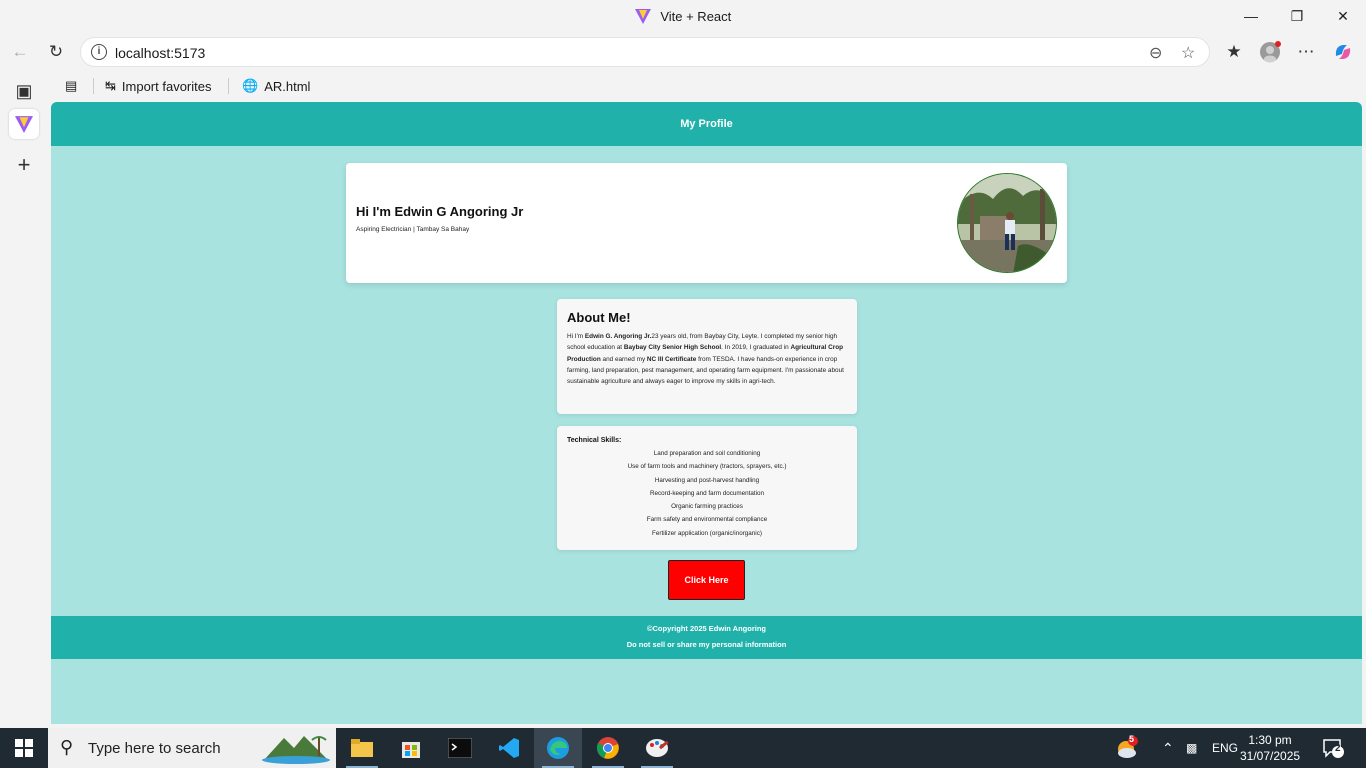 This screenshot has width=1366, height=768. I want to click on close-window-button: ✕, so click(1343, 16).